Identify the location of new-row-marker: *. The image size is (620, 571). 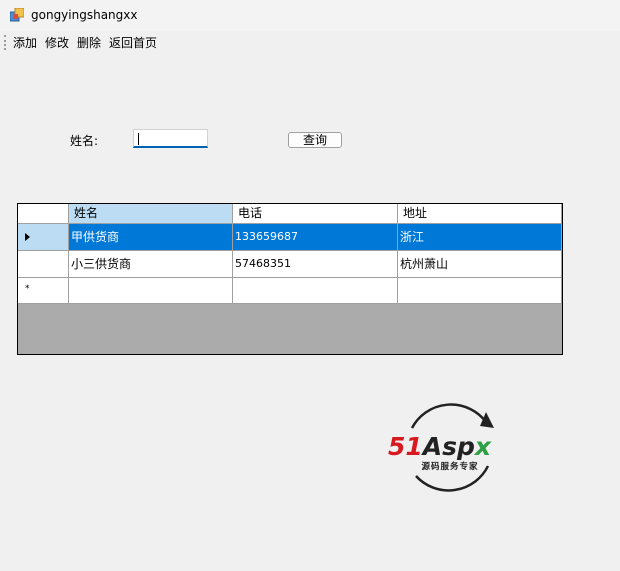
(27, 289).